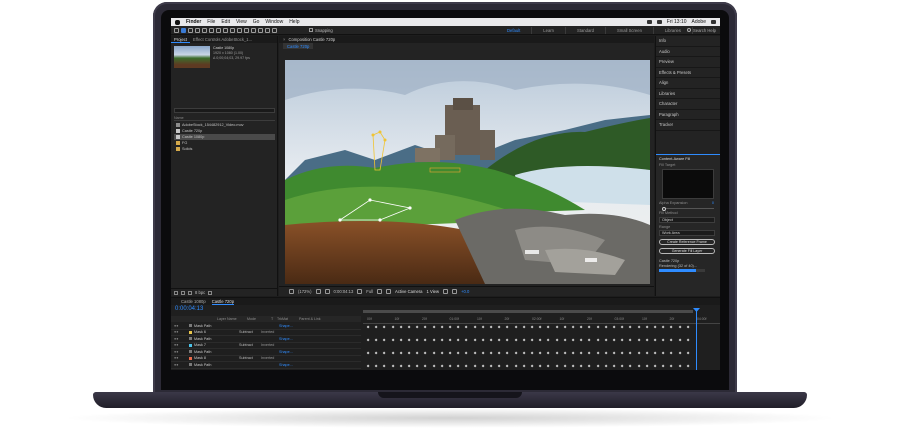  Describe the element at coordinates (256, 22) in the screenshot. I see `menu-go: Go` at that location.